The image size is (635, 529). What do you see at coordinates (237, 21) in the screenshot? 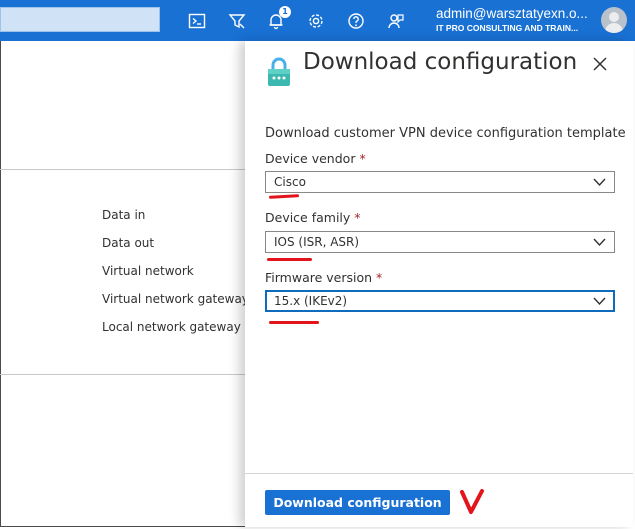
I see `directory-filter-icon` at bounding box center [237, 21].